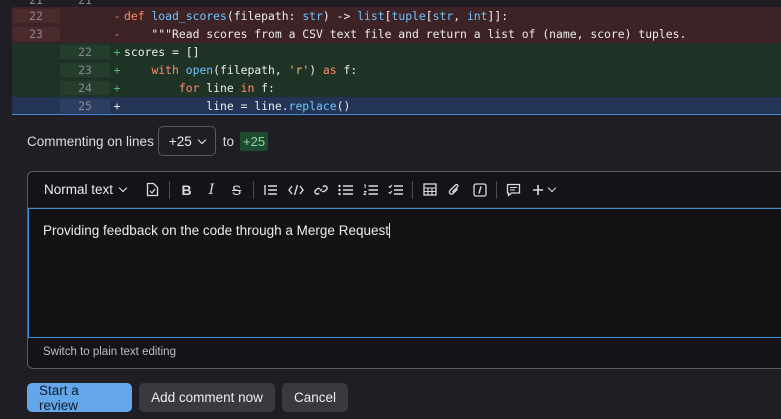 The image size is (781, 419). I want to click on new-line-number: 24, so click(85, 88).